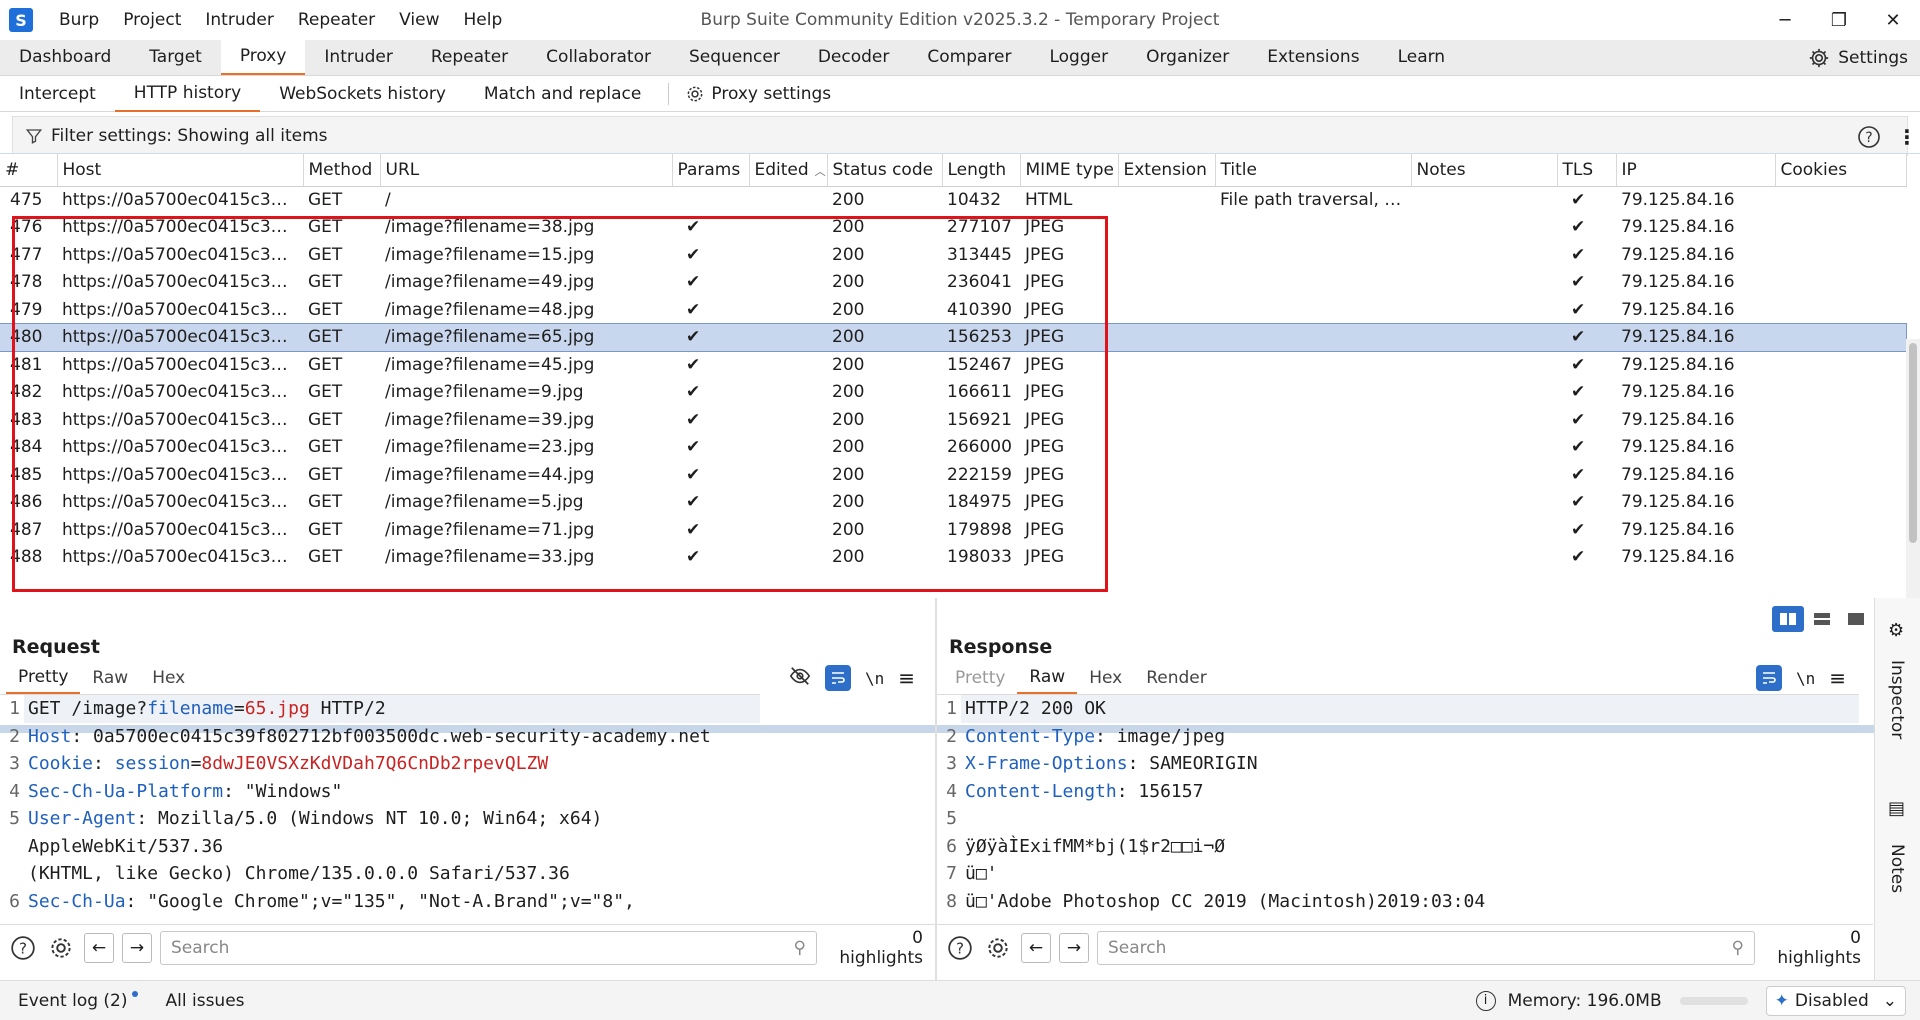  What do you see at coordinates (1078, 57) in the screenshot?
I see `tab-logger: Logger` at bounding box center [1078, 57].